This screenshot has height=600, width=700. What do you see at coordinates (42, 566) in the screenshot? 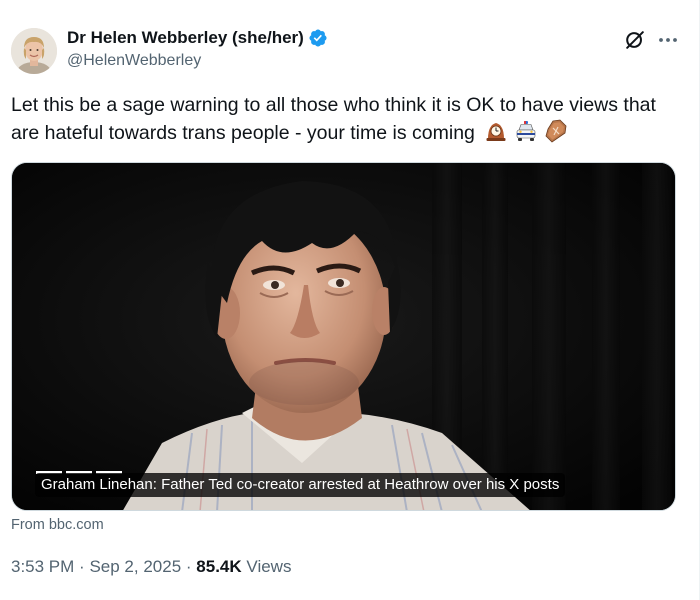
I see `tweet-time: 3:53 PM` at bounding box center [42, 566].